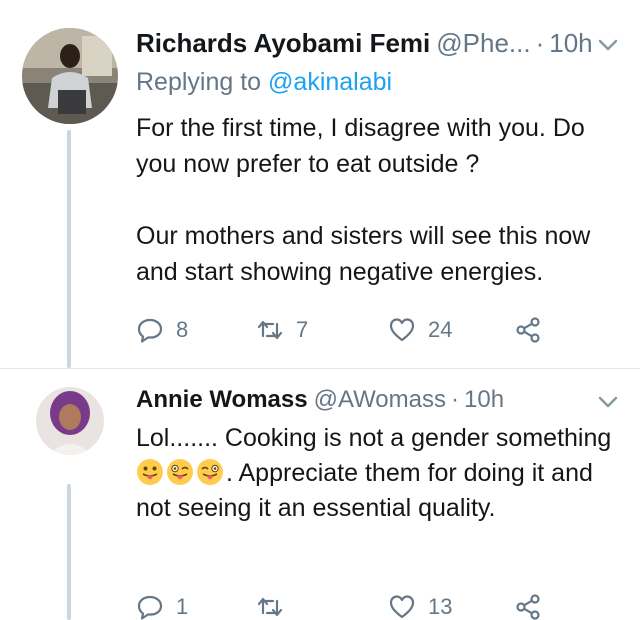 This screenshot has height=620, width=640. Describe the element at coordinates (440, 329) in the screenshot. I see `like-count: 24` at that location.